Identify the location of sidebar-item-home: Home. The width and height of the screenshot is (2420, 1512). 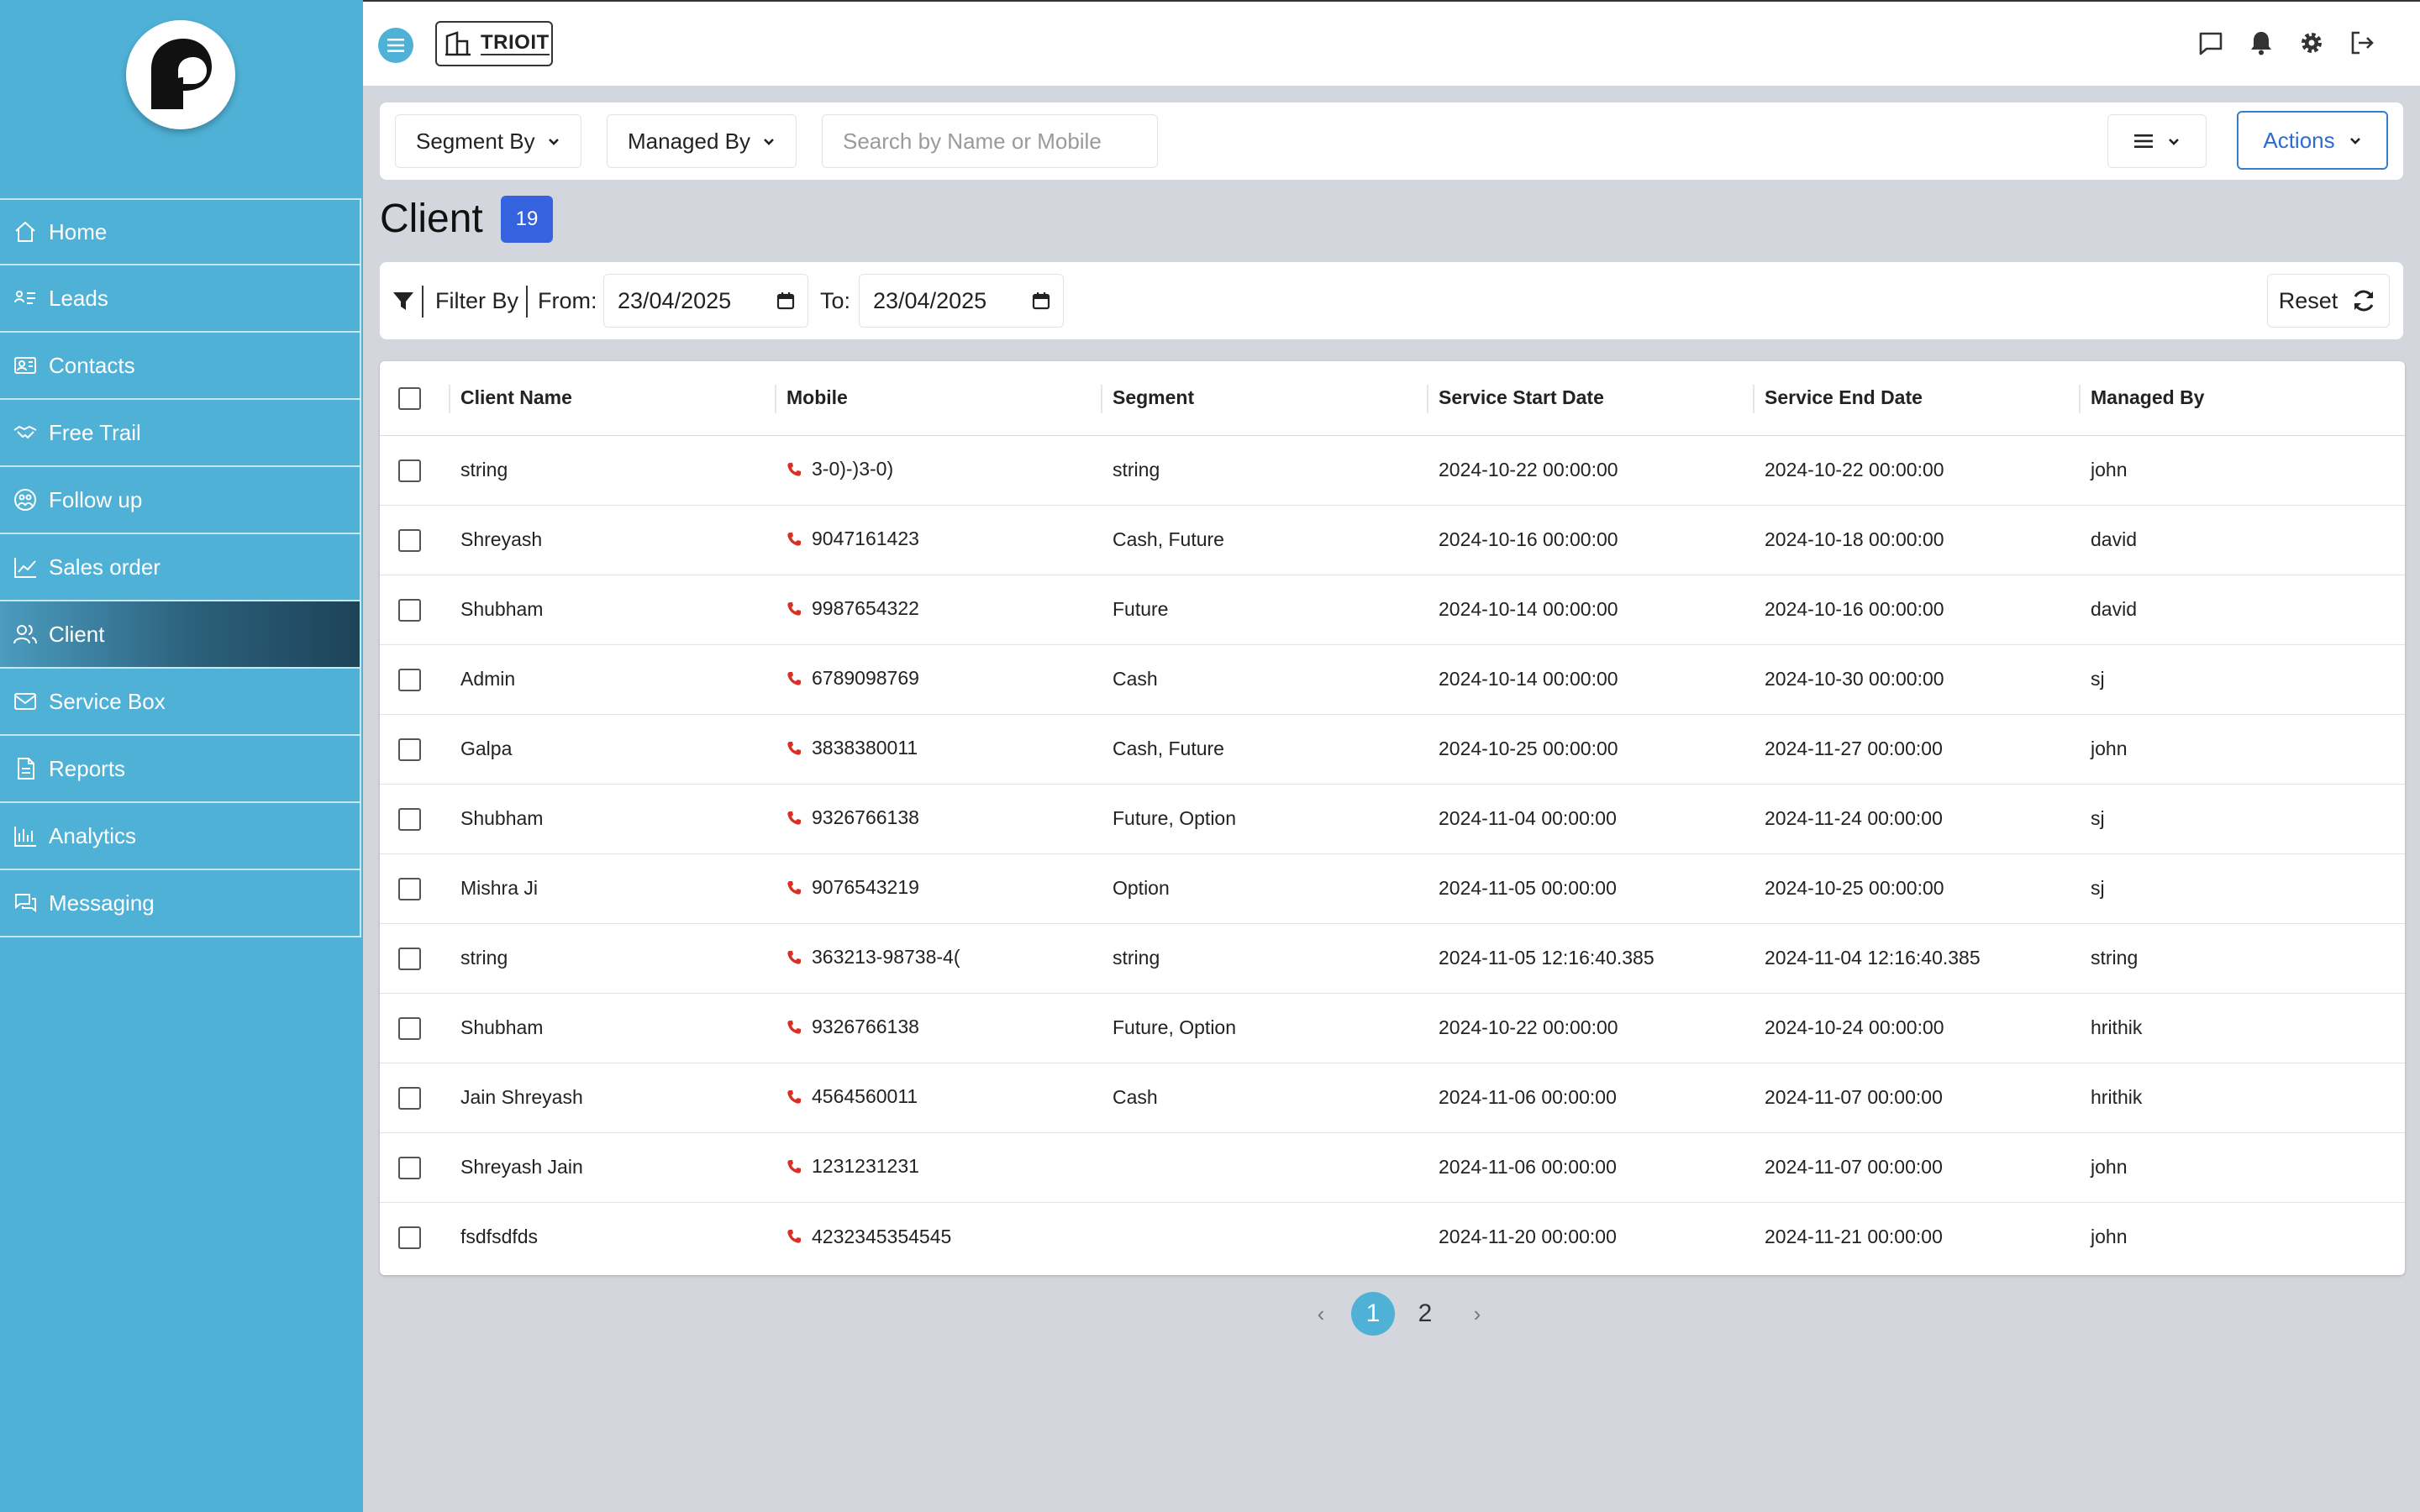
(180, 231).